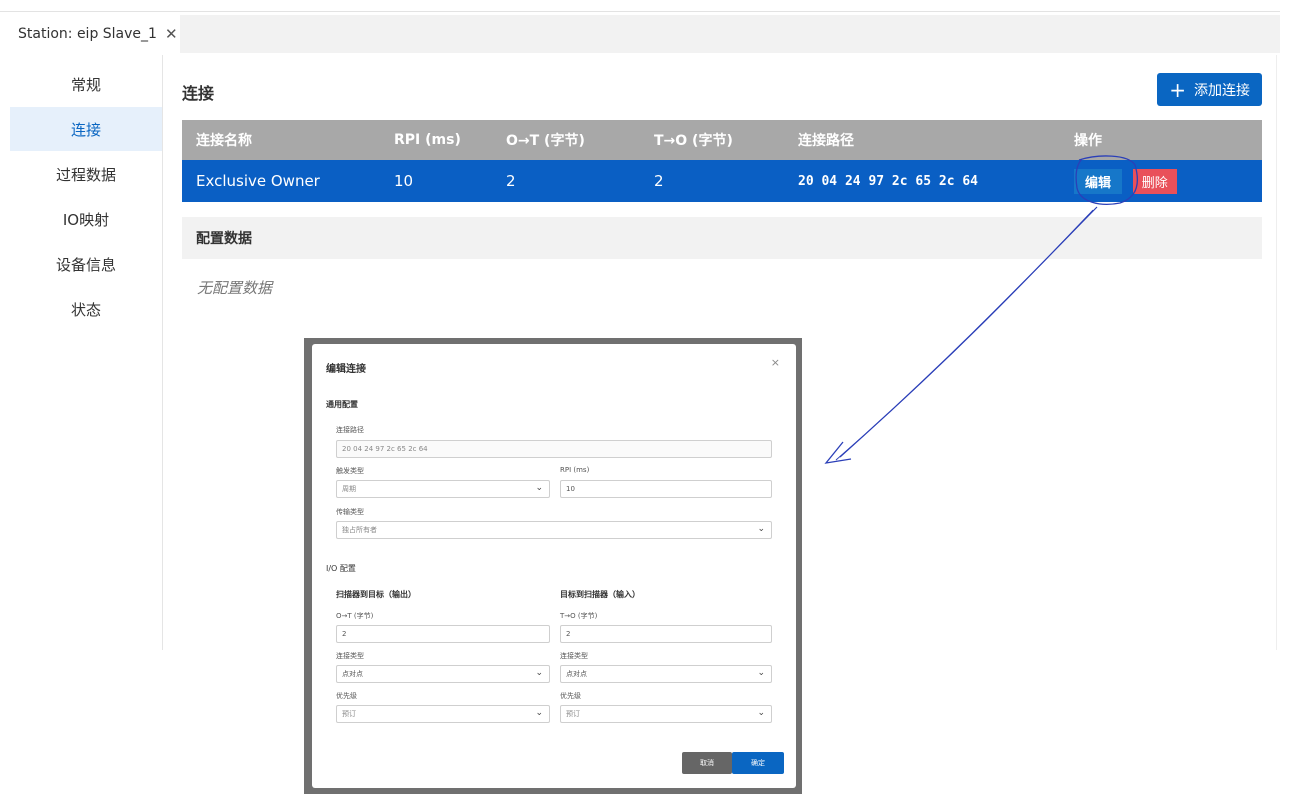  I want to click on input-conn-type-select: 点对点 ⌄, so click(666, 674).